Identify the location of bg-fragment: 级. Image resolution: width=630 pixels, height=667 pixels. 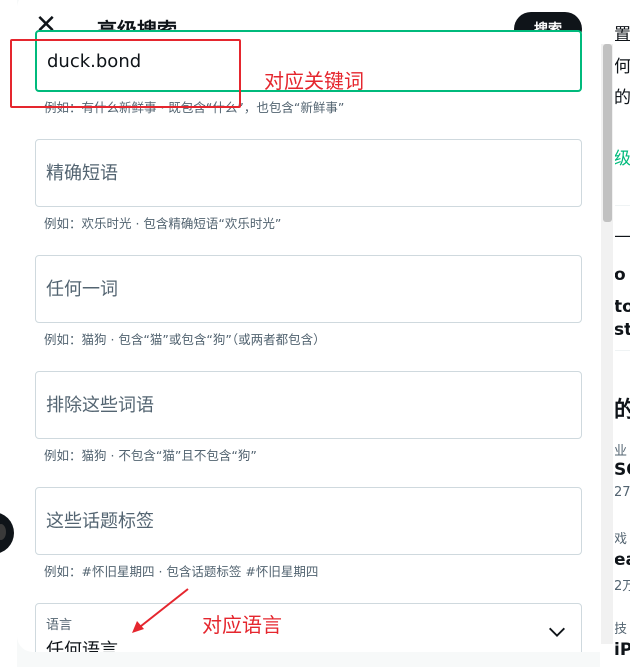
(622, 159).